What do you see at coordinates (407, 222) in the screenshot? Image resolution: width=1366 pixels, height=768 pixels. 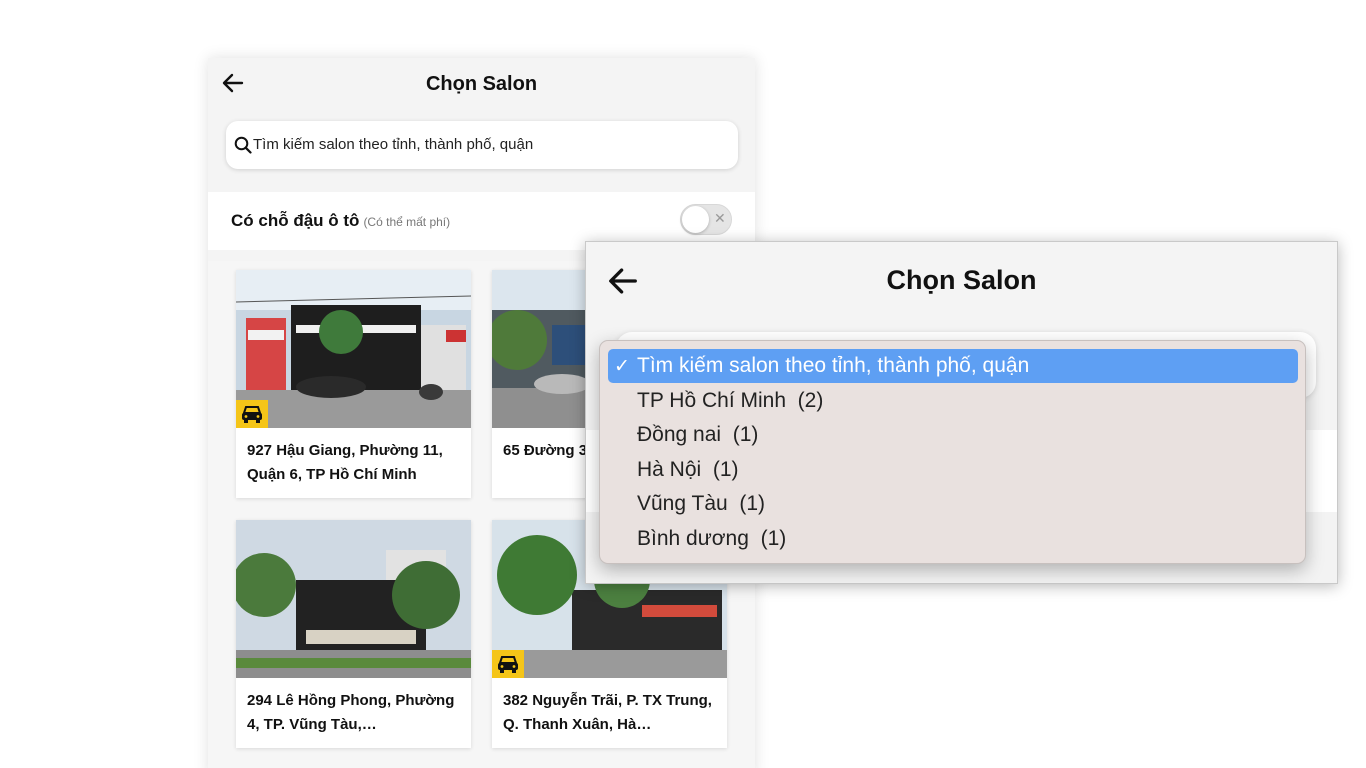 I see `parking-note: (Có thể mất phí)` at bounding box center [407, 222].